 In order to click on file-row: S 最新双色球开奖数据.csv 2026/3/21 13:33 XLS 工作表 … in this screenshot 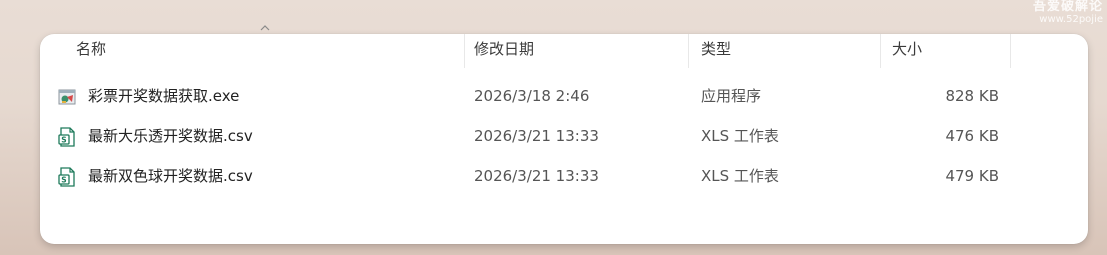, I will do `click(564, 176)`.